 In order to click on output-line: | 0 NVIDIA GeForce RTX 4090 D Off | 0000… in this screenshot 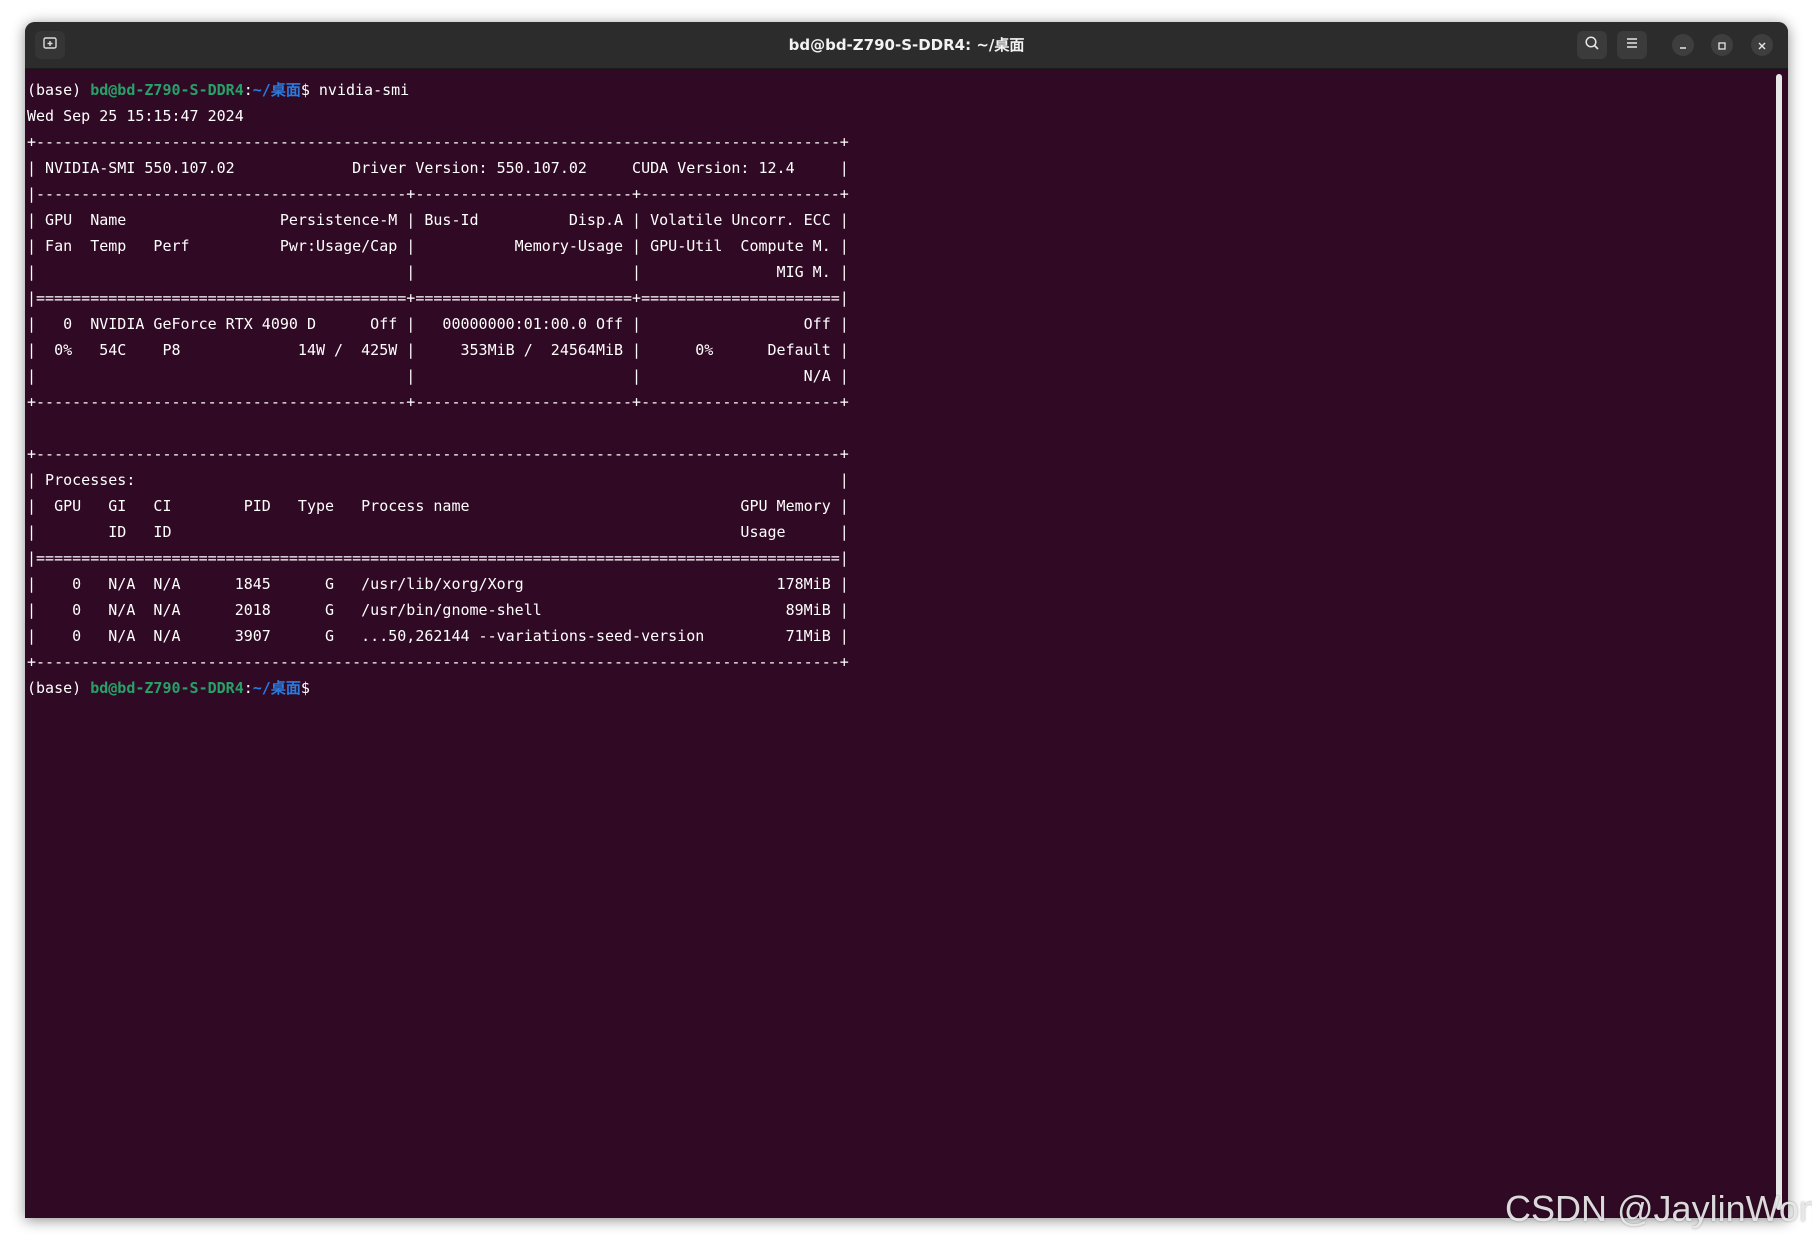, I will do `click(438, 324)`.